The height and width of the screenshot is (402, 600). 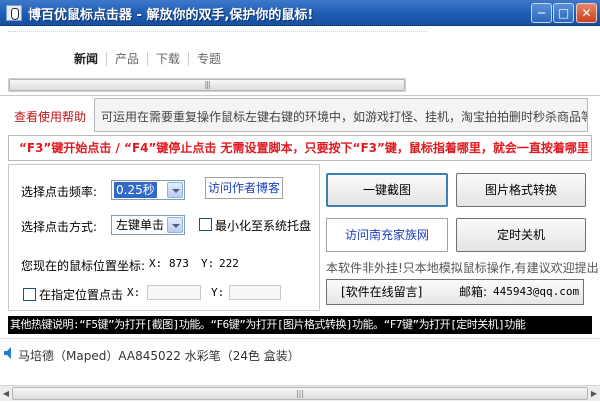 I want to click on image-format-convert-button: 图片格式转换, so click(x=521, y=190).